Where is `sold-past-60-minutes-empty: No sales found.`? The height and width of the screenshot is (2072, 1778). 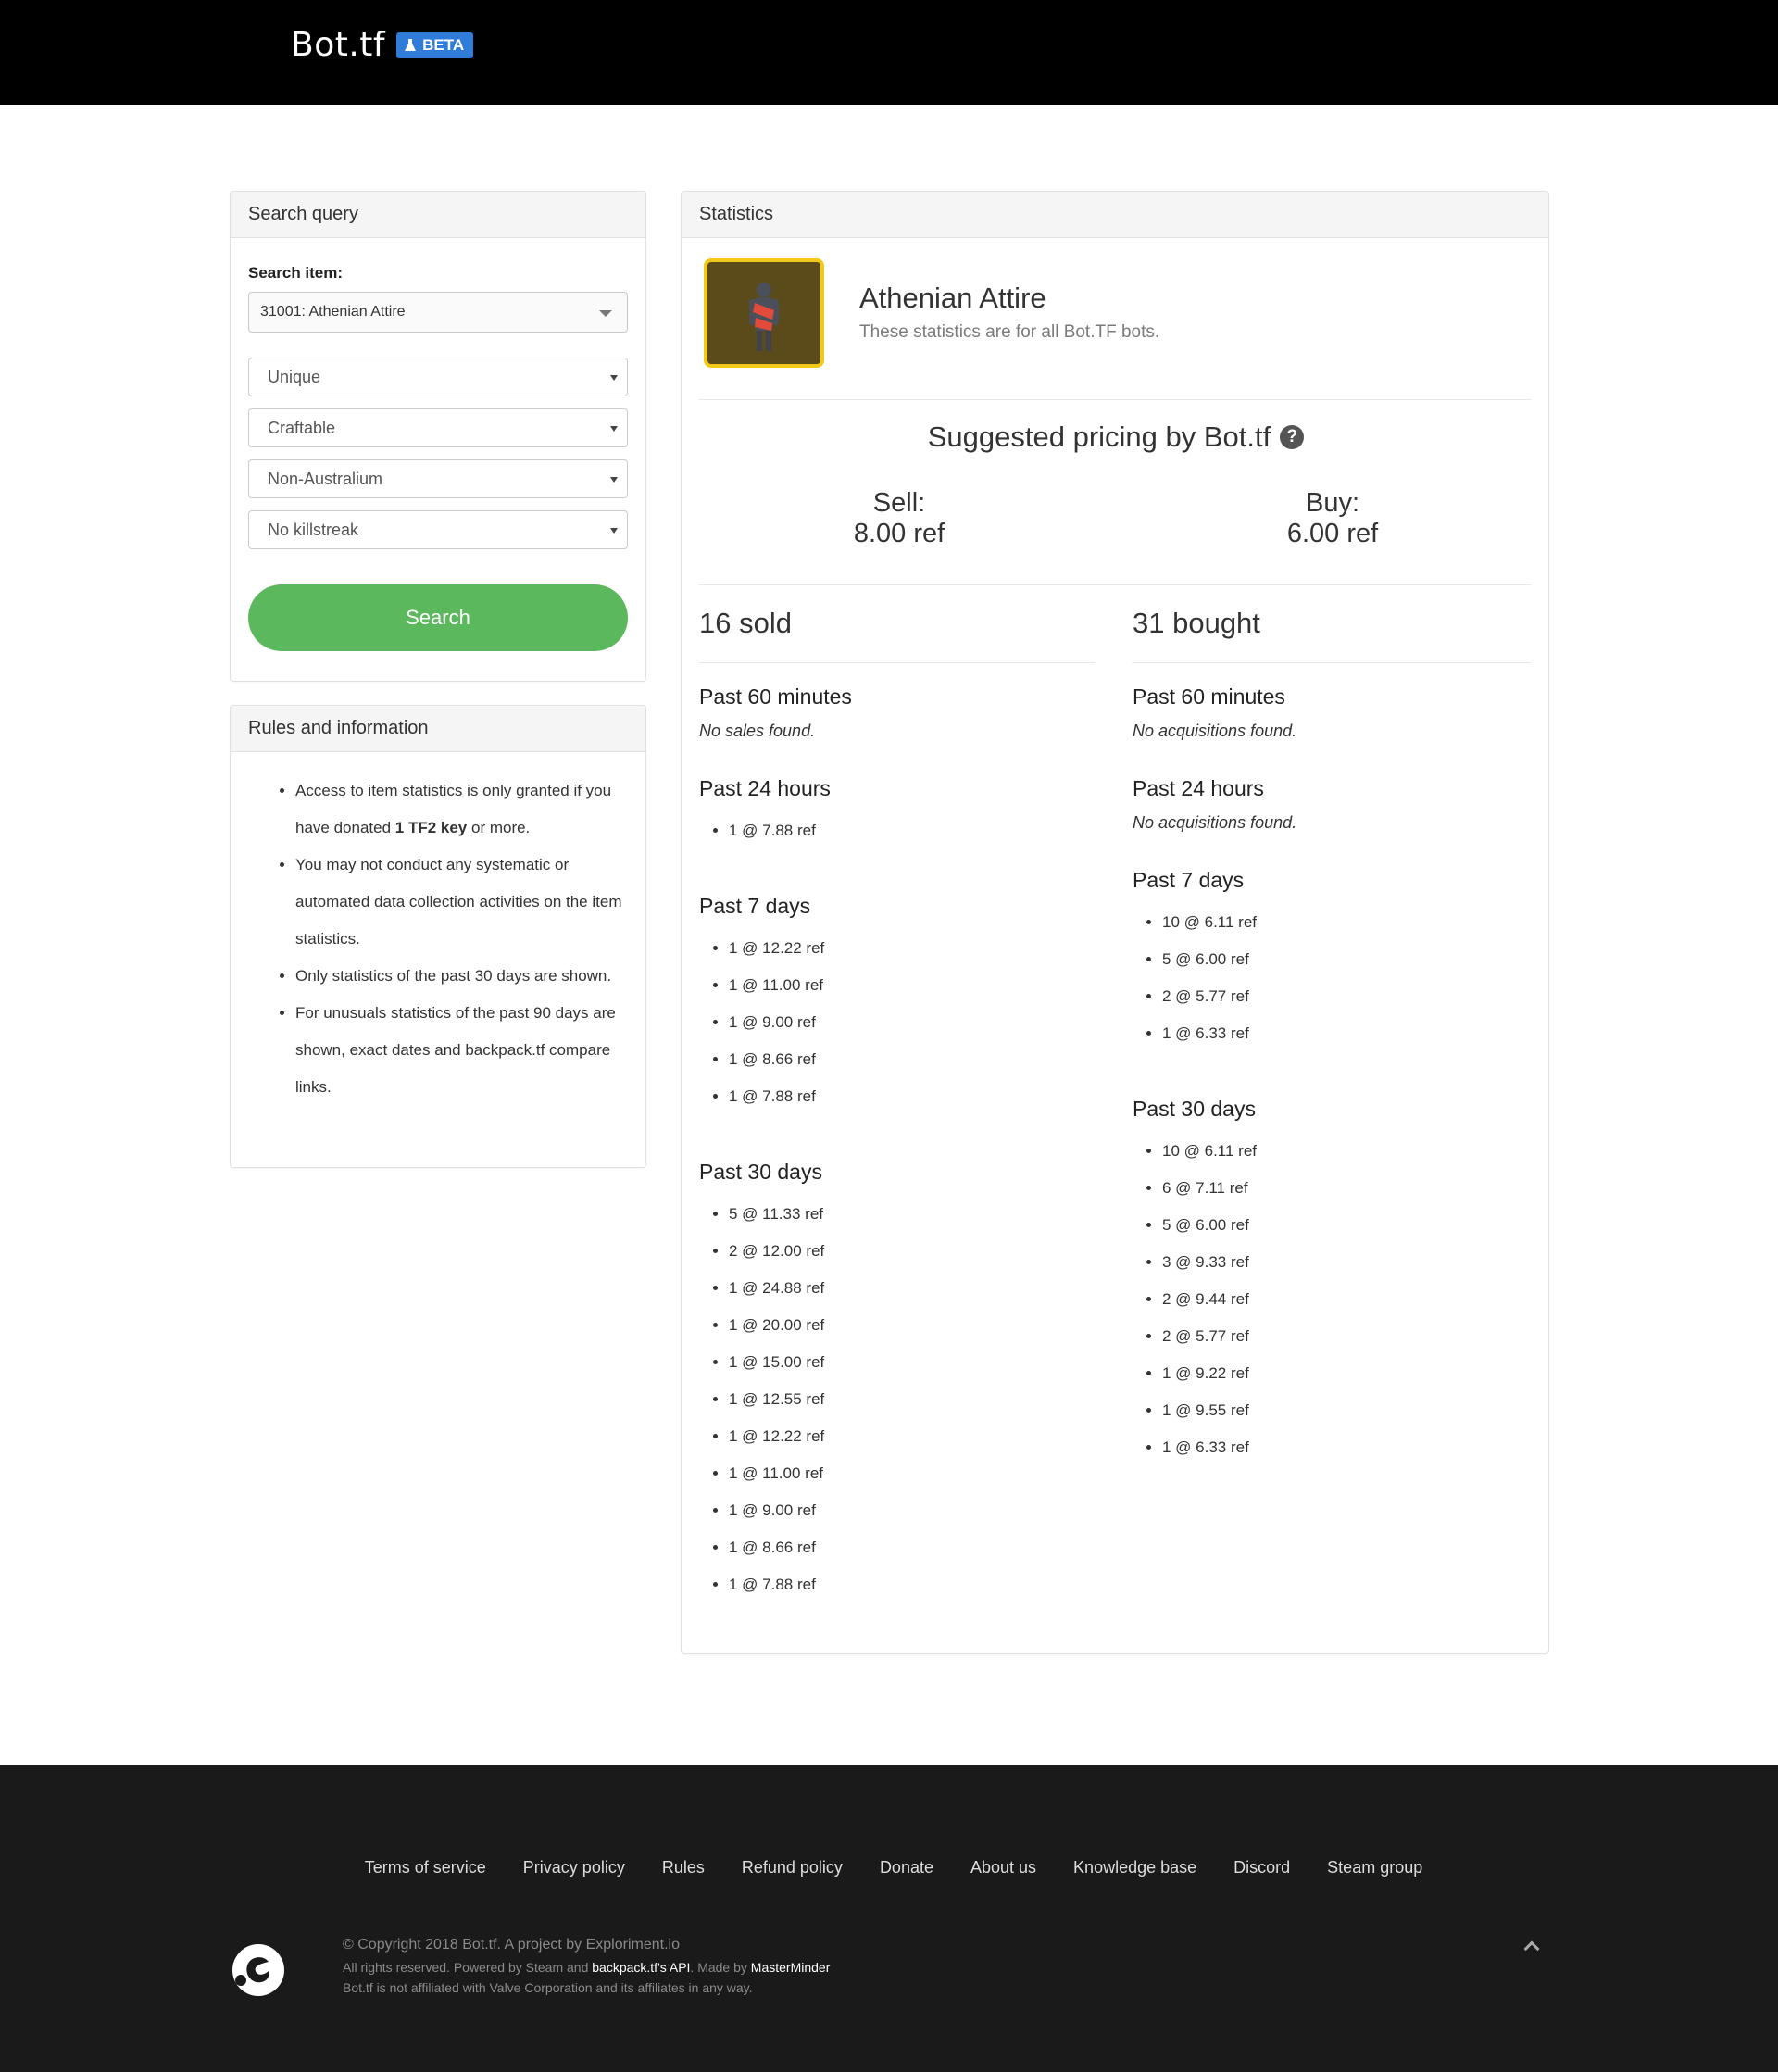
sold-past-60-minutes-empty: No sales found. is located at coordinates (757, 731).